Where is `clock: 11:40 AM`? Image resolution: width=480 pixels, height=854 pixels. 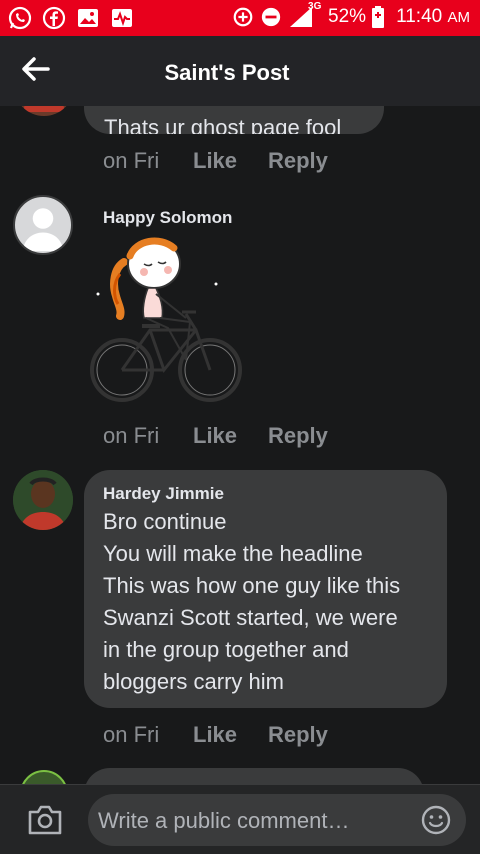 clock: 11:40 AM is located at coordinates (433, 17).